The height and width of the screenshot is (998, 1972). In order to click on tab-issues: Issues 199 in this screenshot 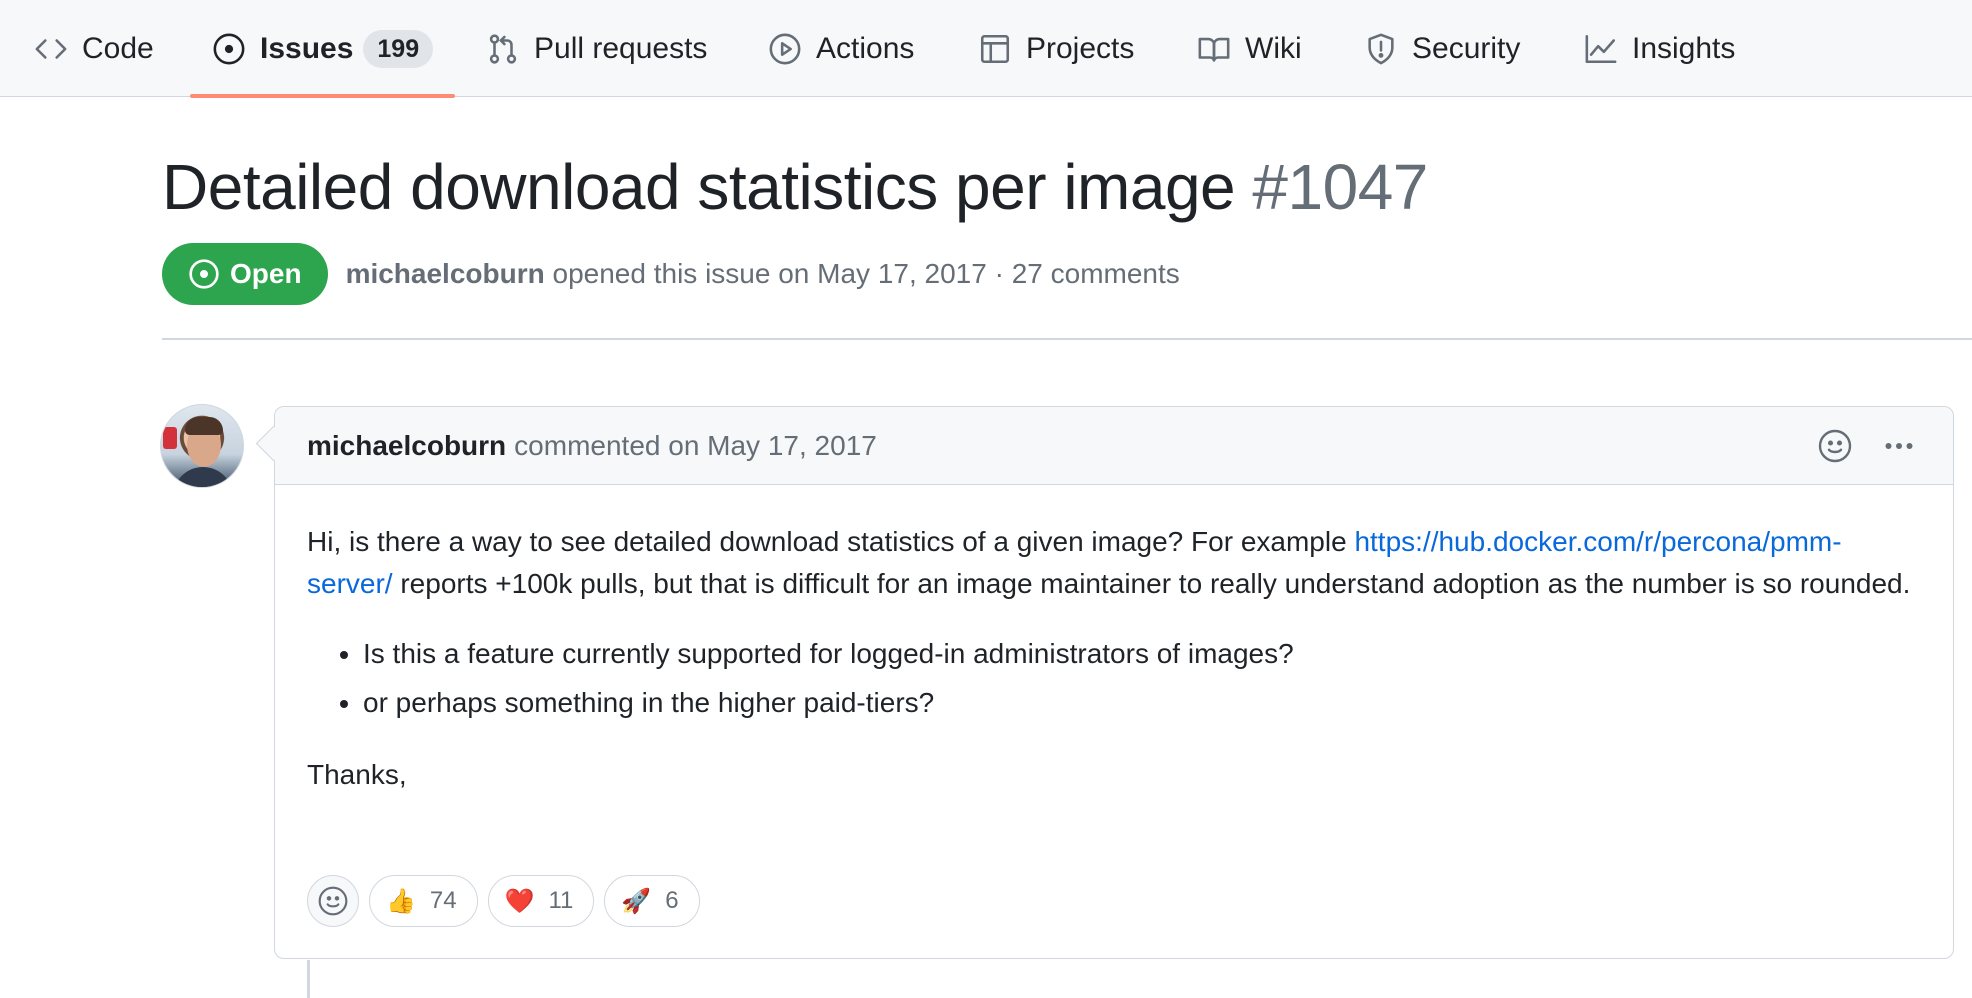, I will do `click(322, 49)`.